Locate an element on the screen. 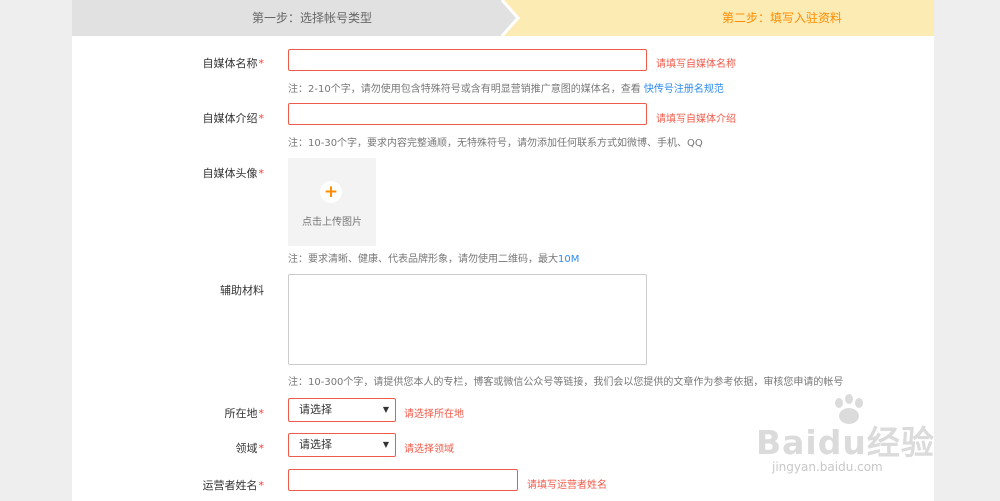 This screenshot has height=501, width=1000. operator-name-input is located at coordinates (403, 480).